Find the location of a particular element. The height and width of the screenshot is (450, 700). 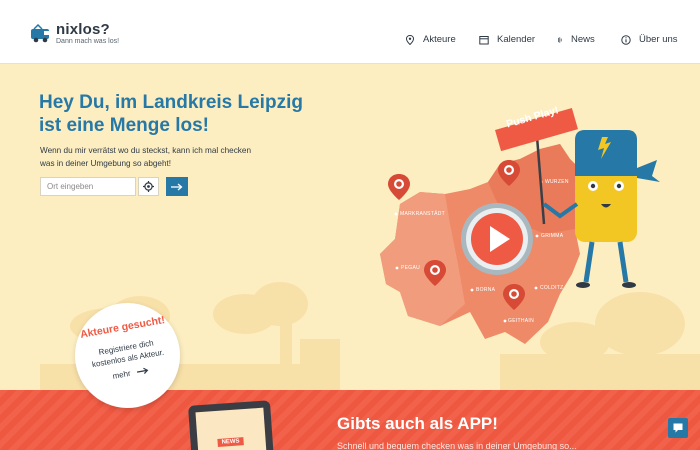

feedback-button is located at coordinates (678, 428).